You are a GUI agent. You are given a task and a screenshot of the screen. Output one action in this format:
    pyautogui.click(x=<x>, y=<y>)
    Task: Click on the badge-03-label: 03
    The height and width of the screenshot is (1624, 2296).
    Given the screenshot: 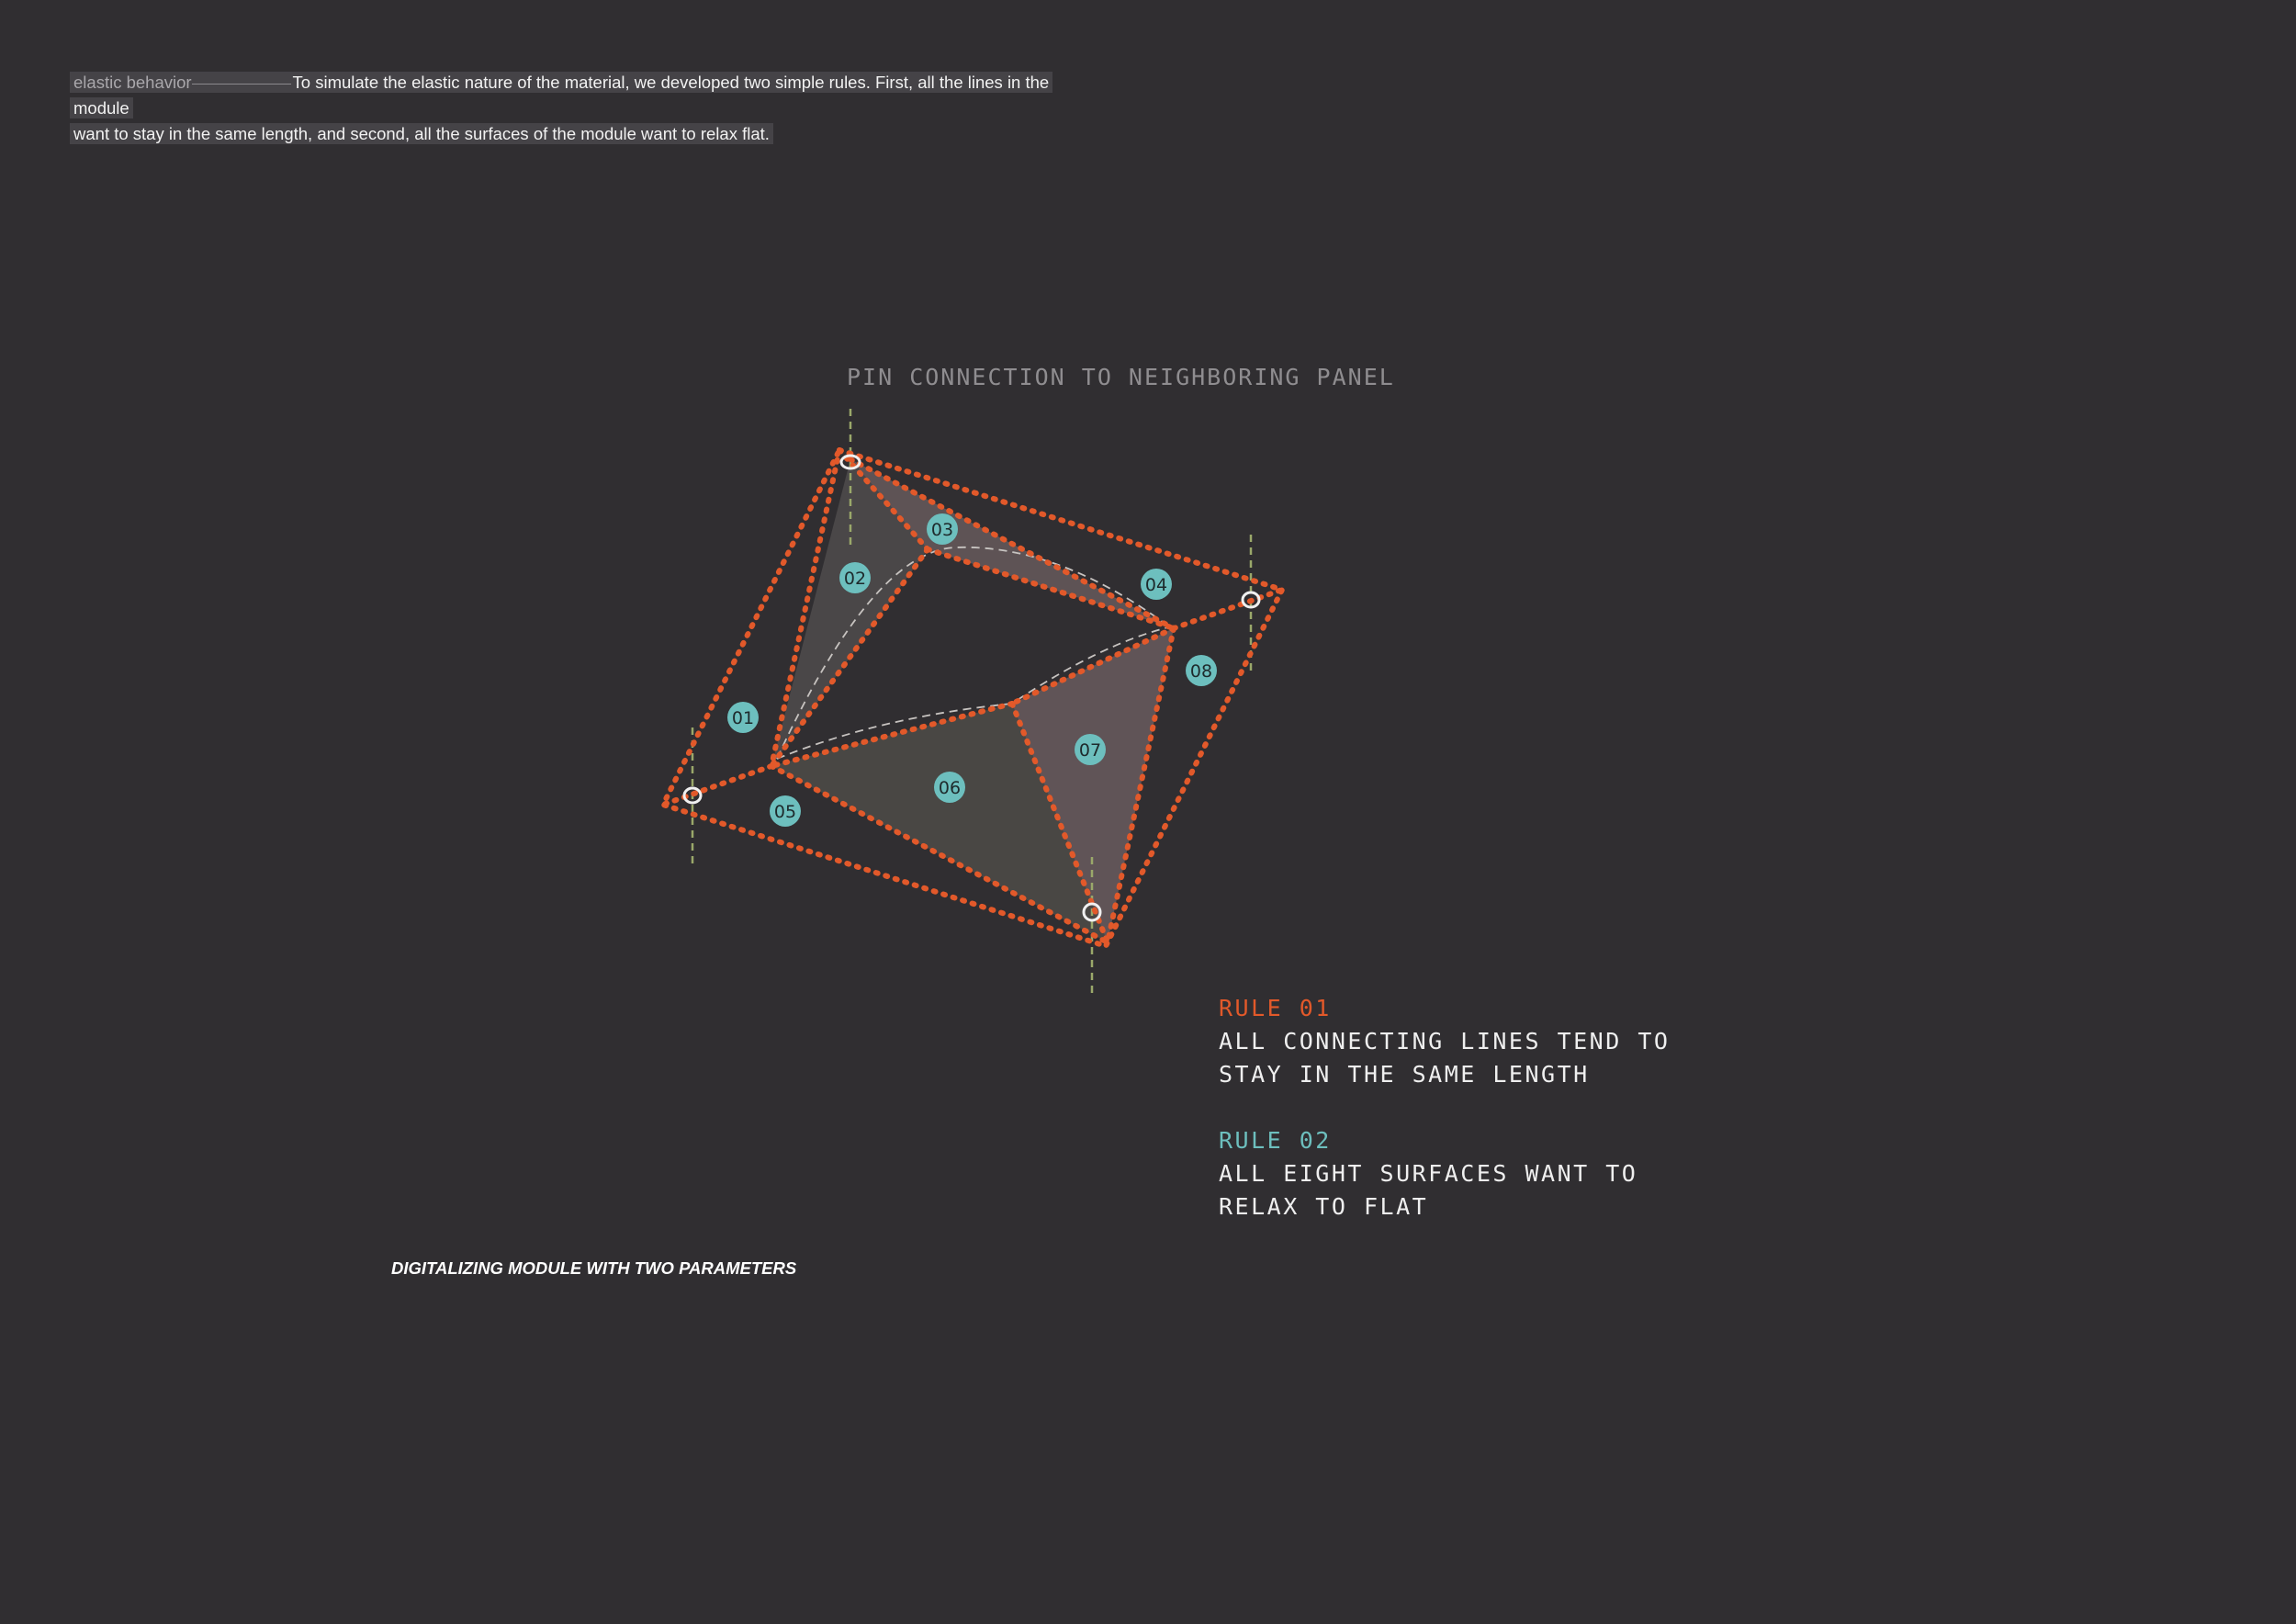 What is the action you would take?
    pyautogui.click(x=942, y=530)
    